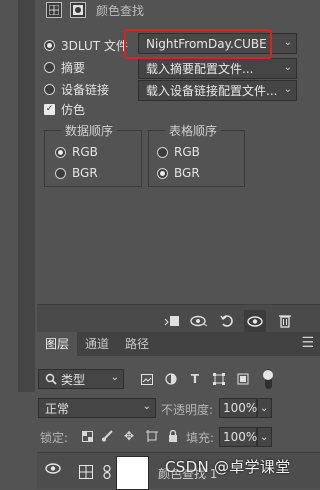 The image size is (320, 490). I want to click on filter-adjustment-icon, so click(171, 379).